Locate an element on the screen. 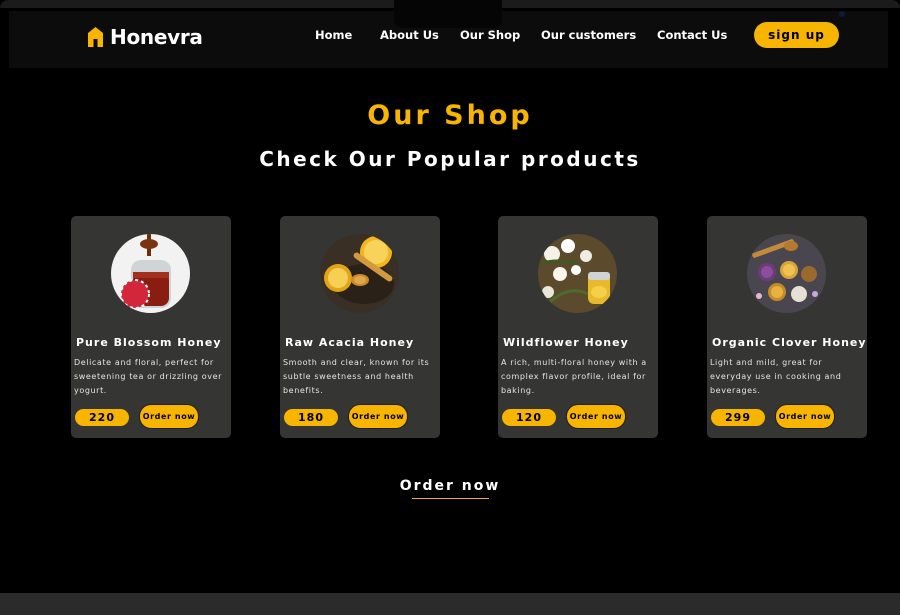 This screenshot has height=615, width=900. brand-logo: Honevra is located at coordinates (145, 37).